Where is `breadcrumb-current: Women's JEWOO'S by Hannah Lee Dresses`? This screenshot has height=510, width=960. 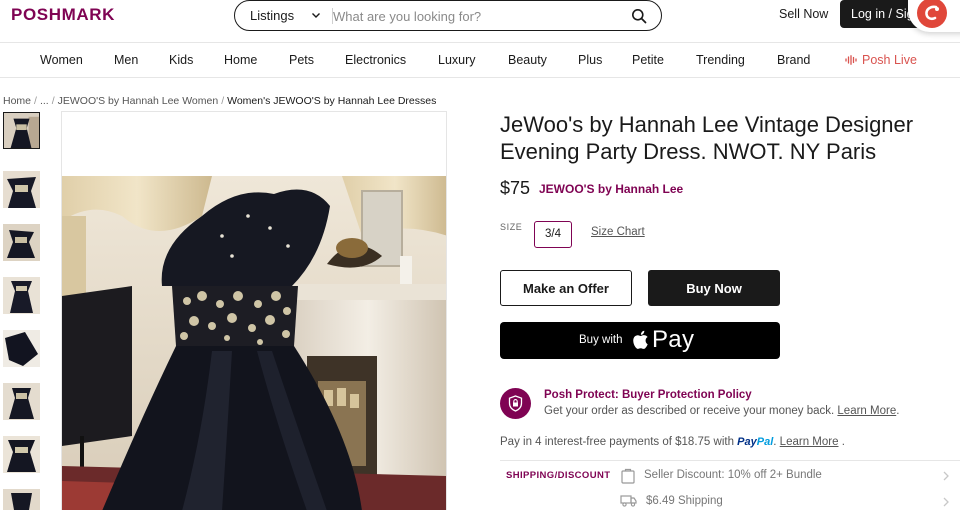 breadcrumb-current: Women's JEWOO'S by Hannah Lee Dresses is located at coordinates (331, 101).